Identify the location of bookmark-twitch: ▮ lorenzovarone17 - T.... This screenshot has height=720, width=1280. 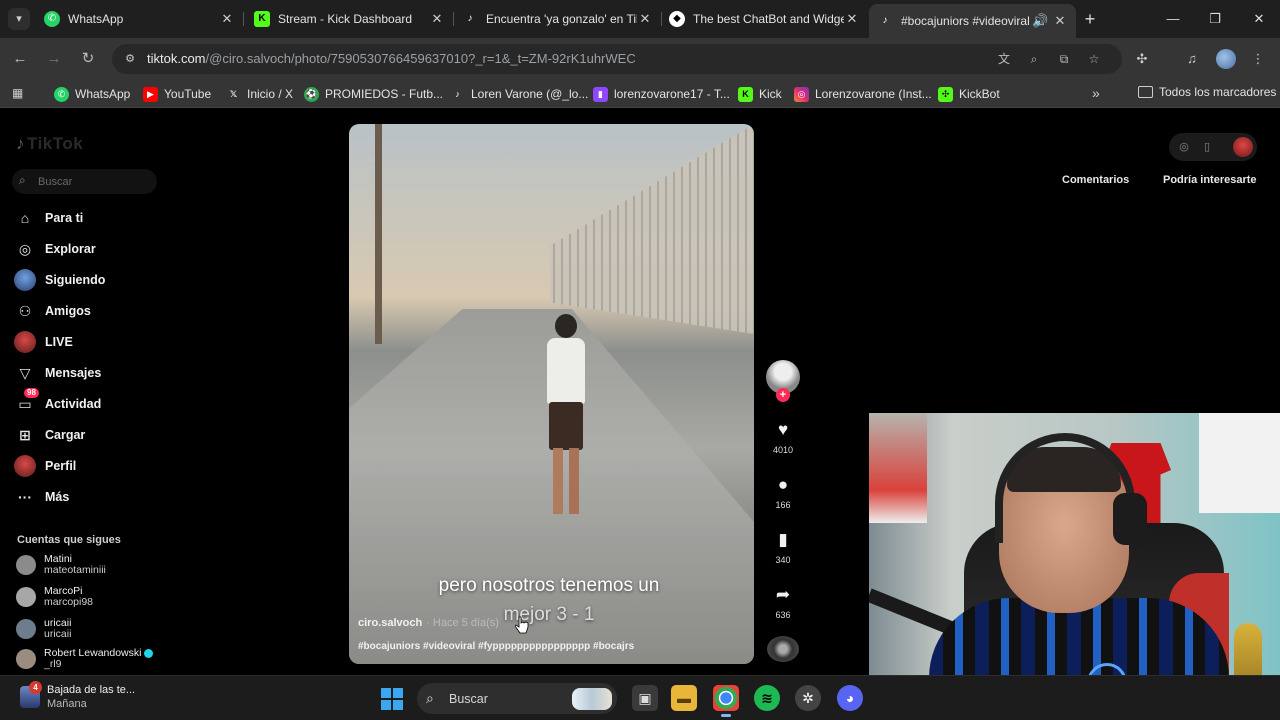
(661, 94).